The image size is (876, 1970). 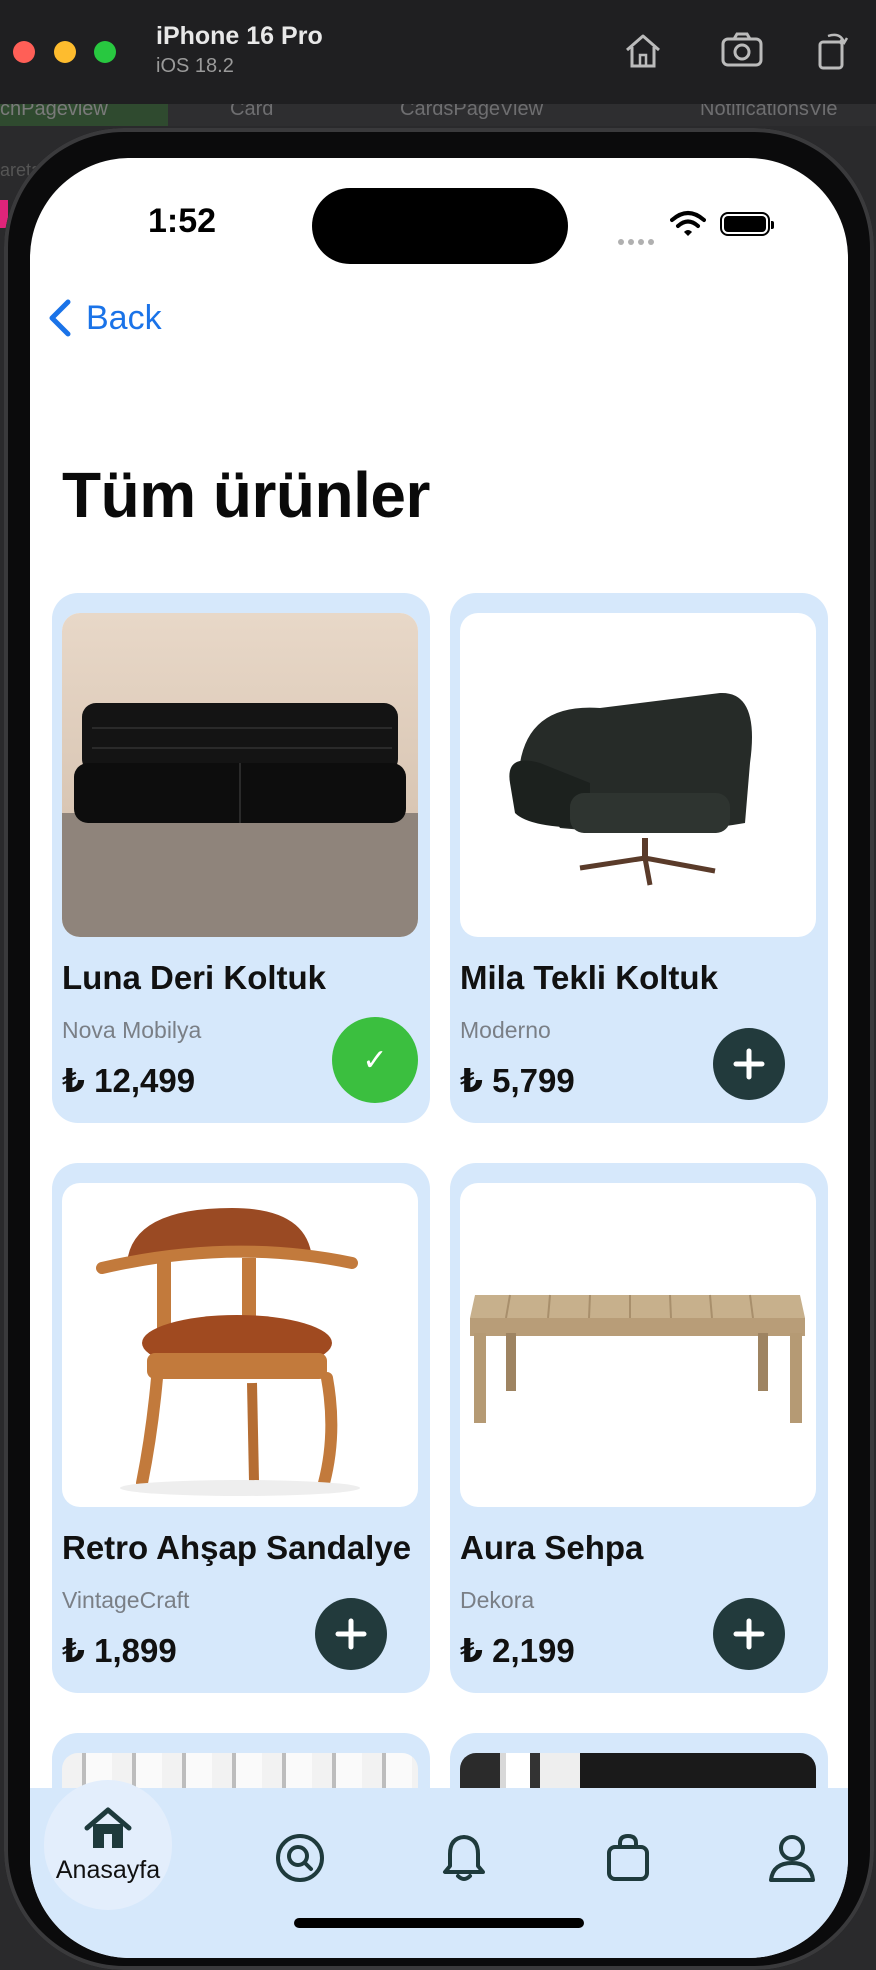 I want to click on product-card: Luna Deri Koltuk Nova Mobilya ₺ 12,499 ✓, so click(x=241, y=858).